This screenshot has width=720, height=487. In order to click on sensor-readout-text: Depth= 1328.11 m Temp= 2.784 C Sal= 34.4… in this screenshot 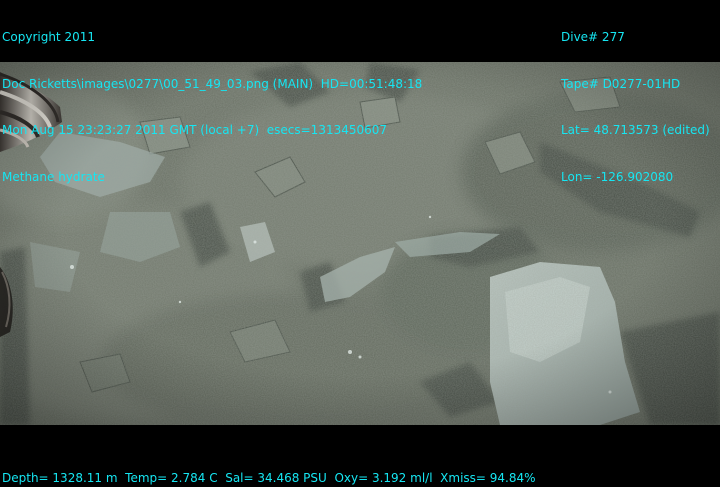, I will do `click(269, 478)`.